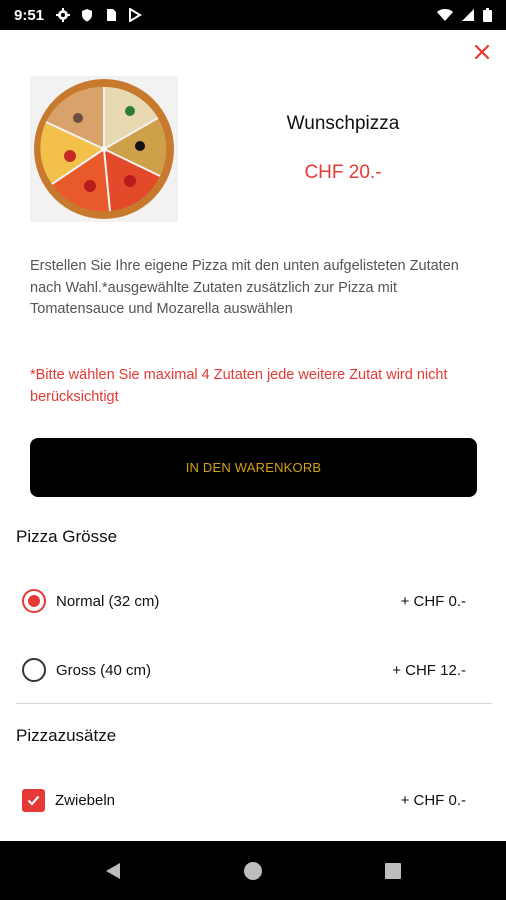 Image resolution: width=506 pixels, height=900 pixels. I want to click on size-option-label: Normal (32 cm), so click(108, 601).